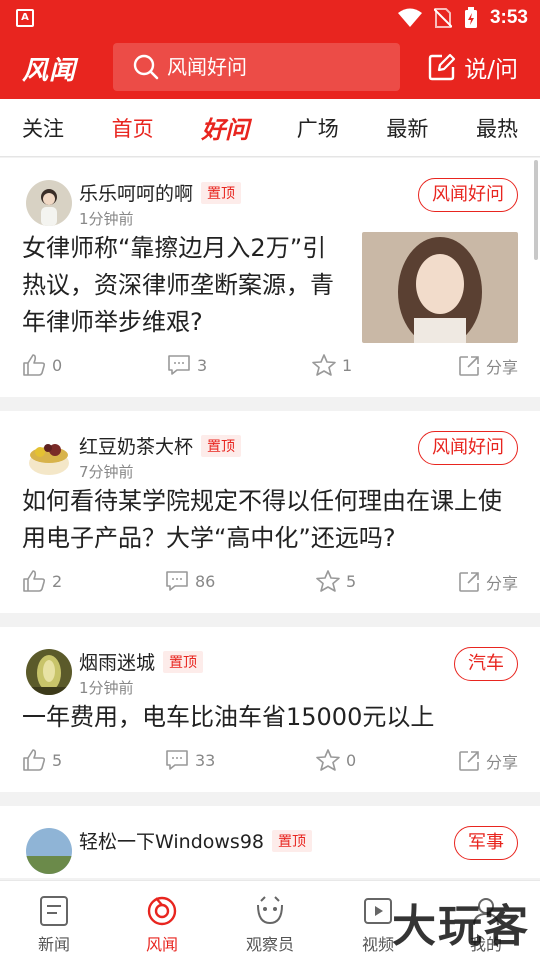 The height and width of the screenshot is (960, 540). I want to click on post-title: 如何看待某学院规定不得以任何理由在课上使用电子产品？大学“高中化”还远吗?, so click(270, 520).